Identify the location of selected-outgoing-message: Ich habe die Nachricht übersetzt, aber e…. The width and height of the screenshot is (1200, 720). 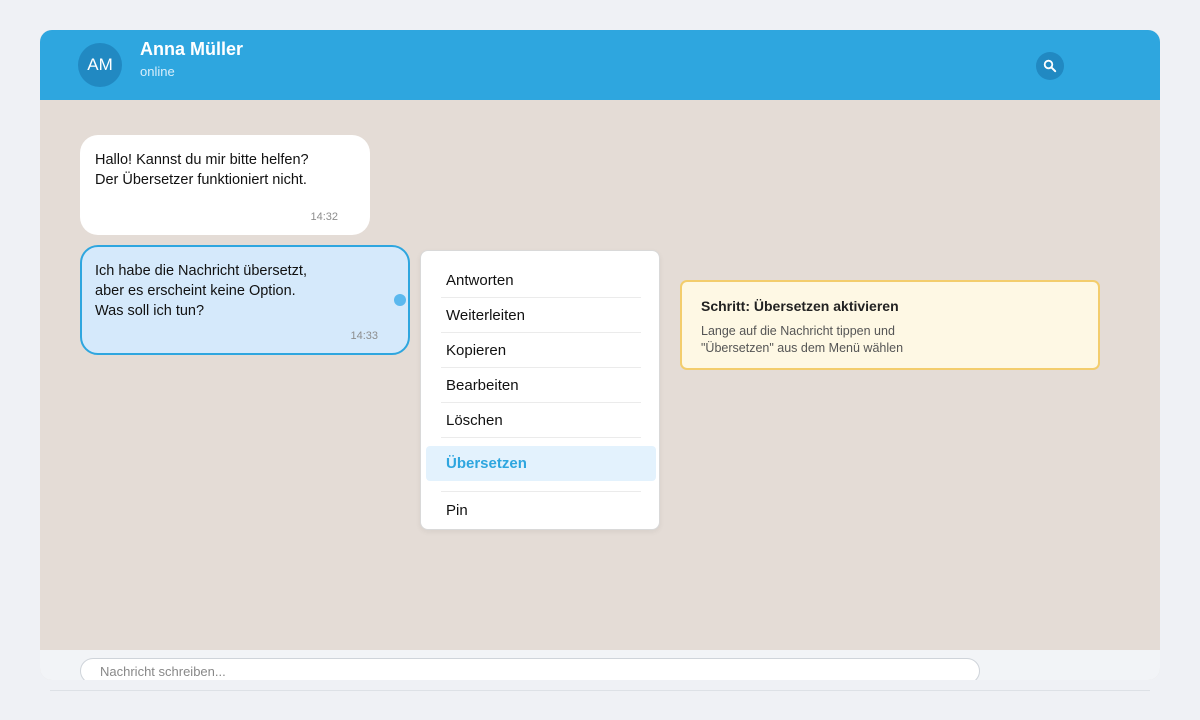
(245, 300).